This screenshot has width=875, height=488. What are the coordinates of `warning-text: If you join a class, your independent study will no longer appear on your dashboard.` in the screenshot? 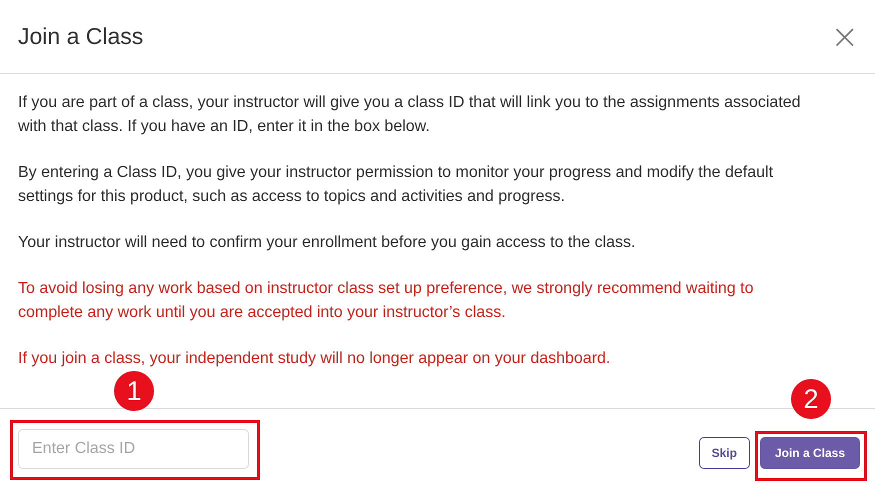 It's located at (315, 359).